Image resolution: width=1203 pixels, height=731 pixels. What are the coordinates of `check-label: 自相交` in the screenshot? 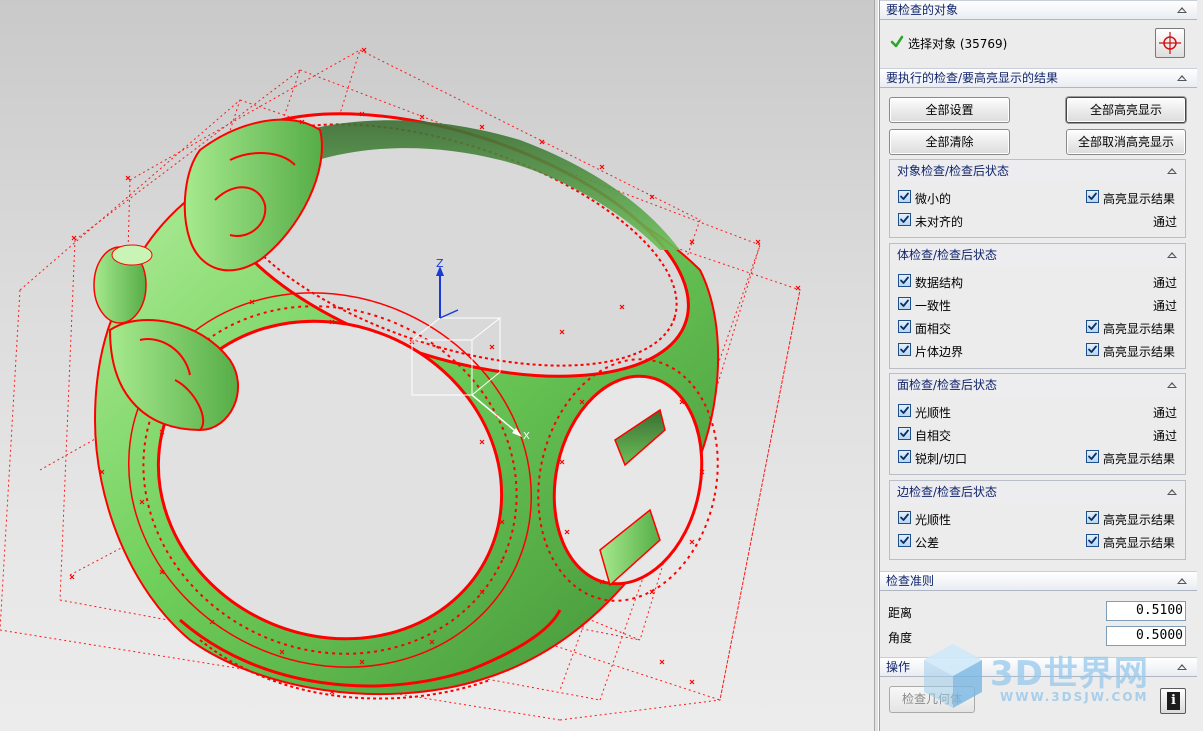 It's located at (933, 436).